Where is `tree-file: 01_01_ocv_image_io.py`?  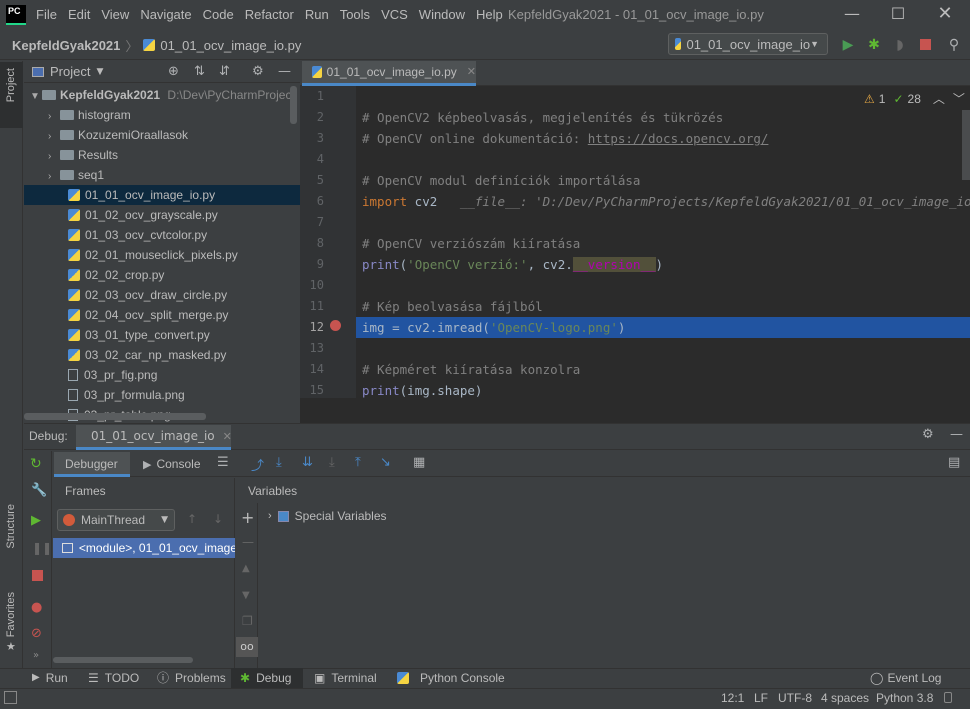 tree-file: 01_01_ocv_image_io.py is located at coordinates (162, 195).